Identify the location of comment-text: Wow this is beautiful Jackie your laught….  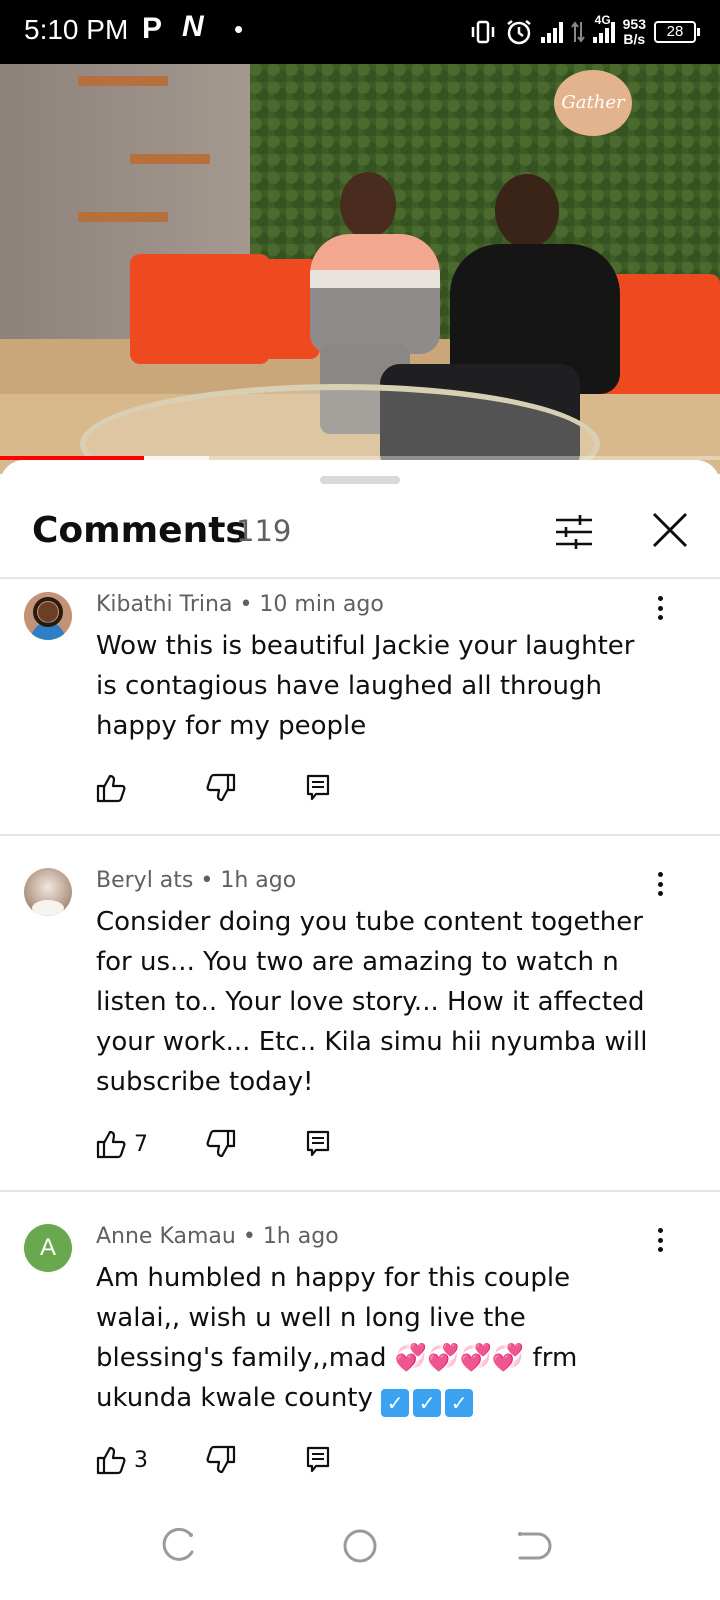
(365, 686).